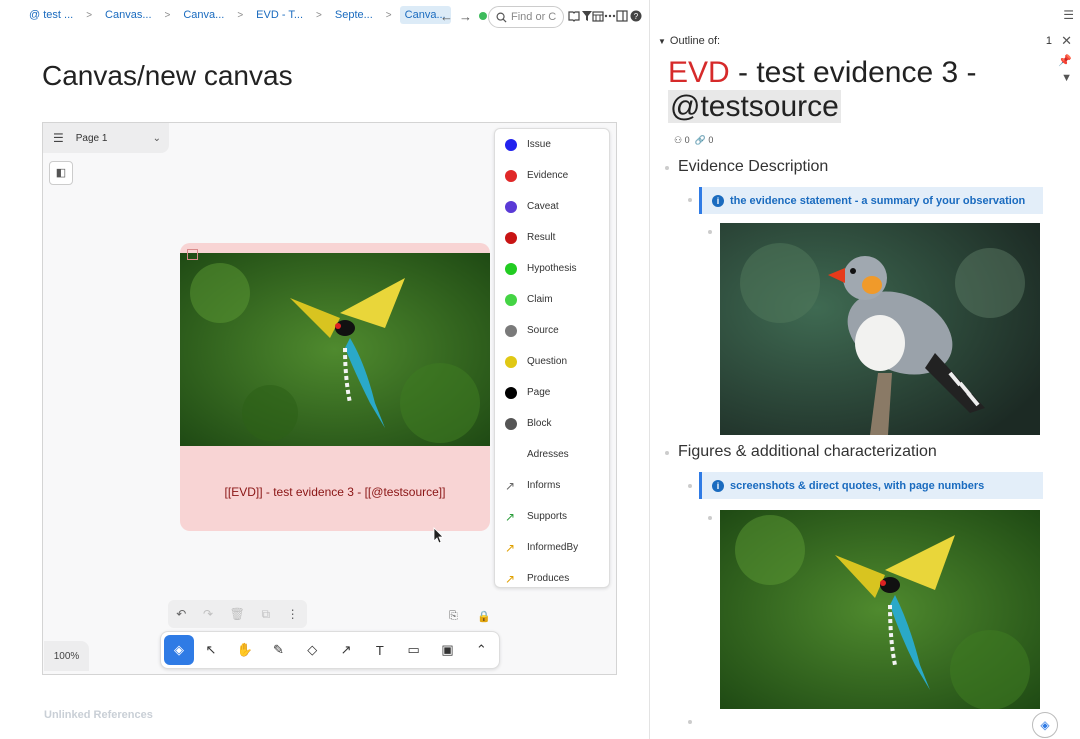 The image size is (1080, 739). What do you see at coordinates (552, 144) in the screenshot?
I see `type-item: Issue` at bounding box center [552, 144].